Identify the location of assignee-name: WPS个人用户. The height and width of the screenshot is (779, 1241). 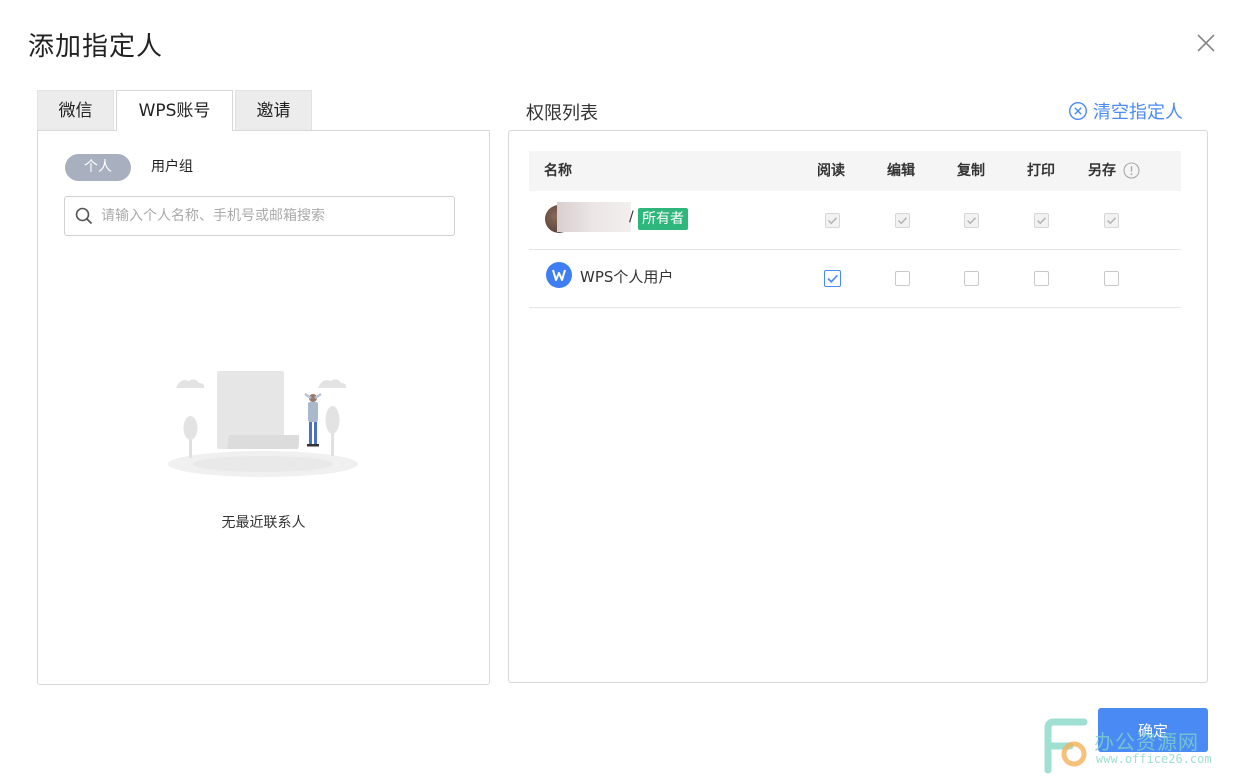
(627, 277).